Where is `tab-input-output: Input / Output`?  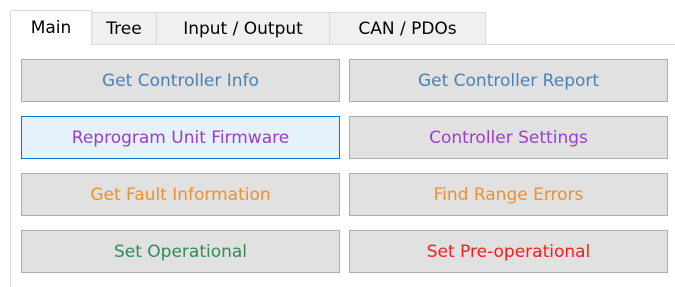 tab-input-output: Input / Output is located at coordinates (243, 28).